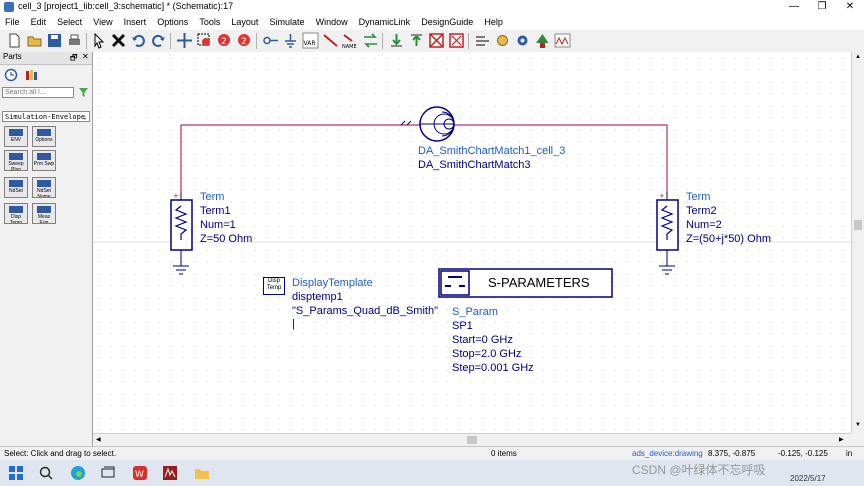  I want to click on palette-select: Simulation-Envelope ⌄, so click(46, 116).